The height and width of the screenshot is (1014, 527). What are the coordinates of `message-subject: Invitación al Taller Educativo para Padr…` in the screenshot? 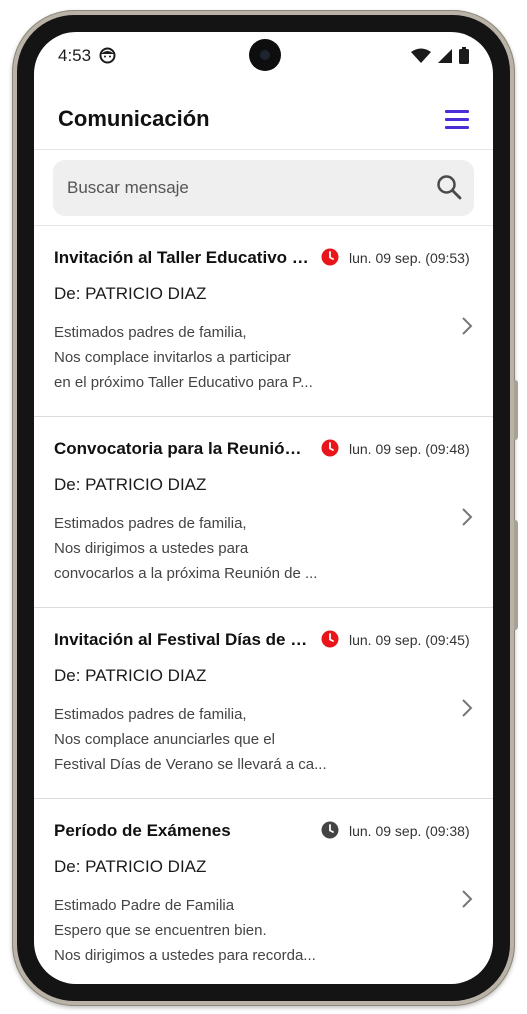 It's located at (181, 257).